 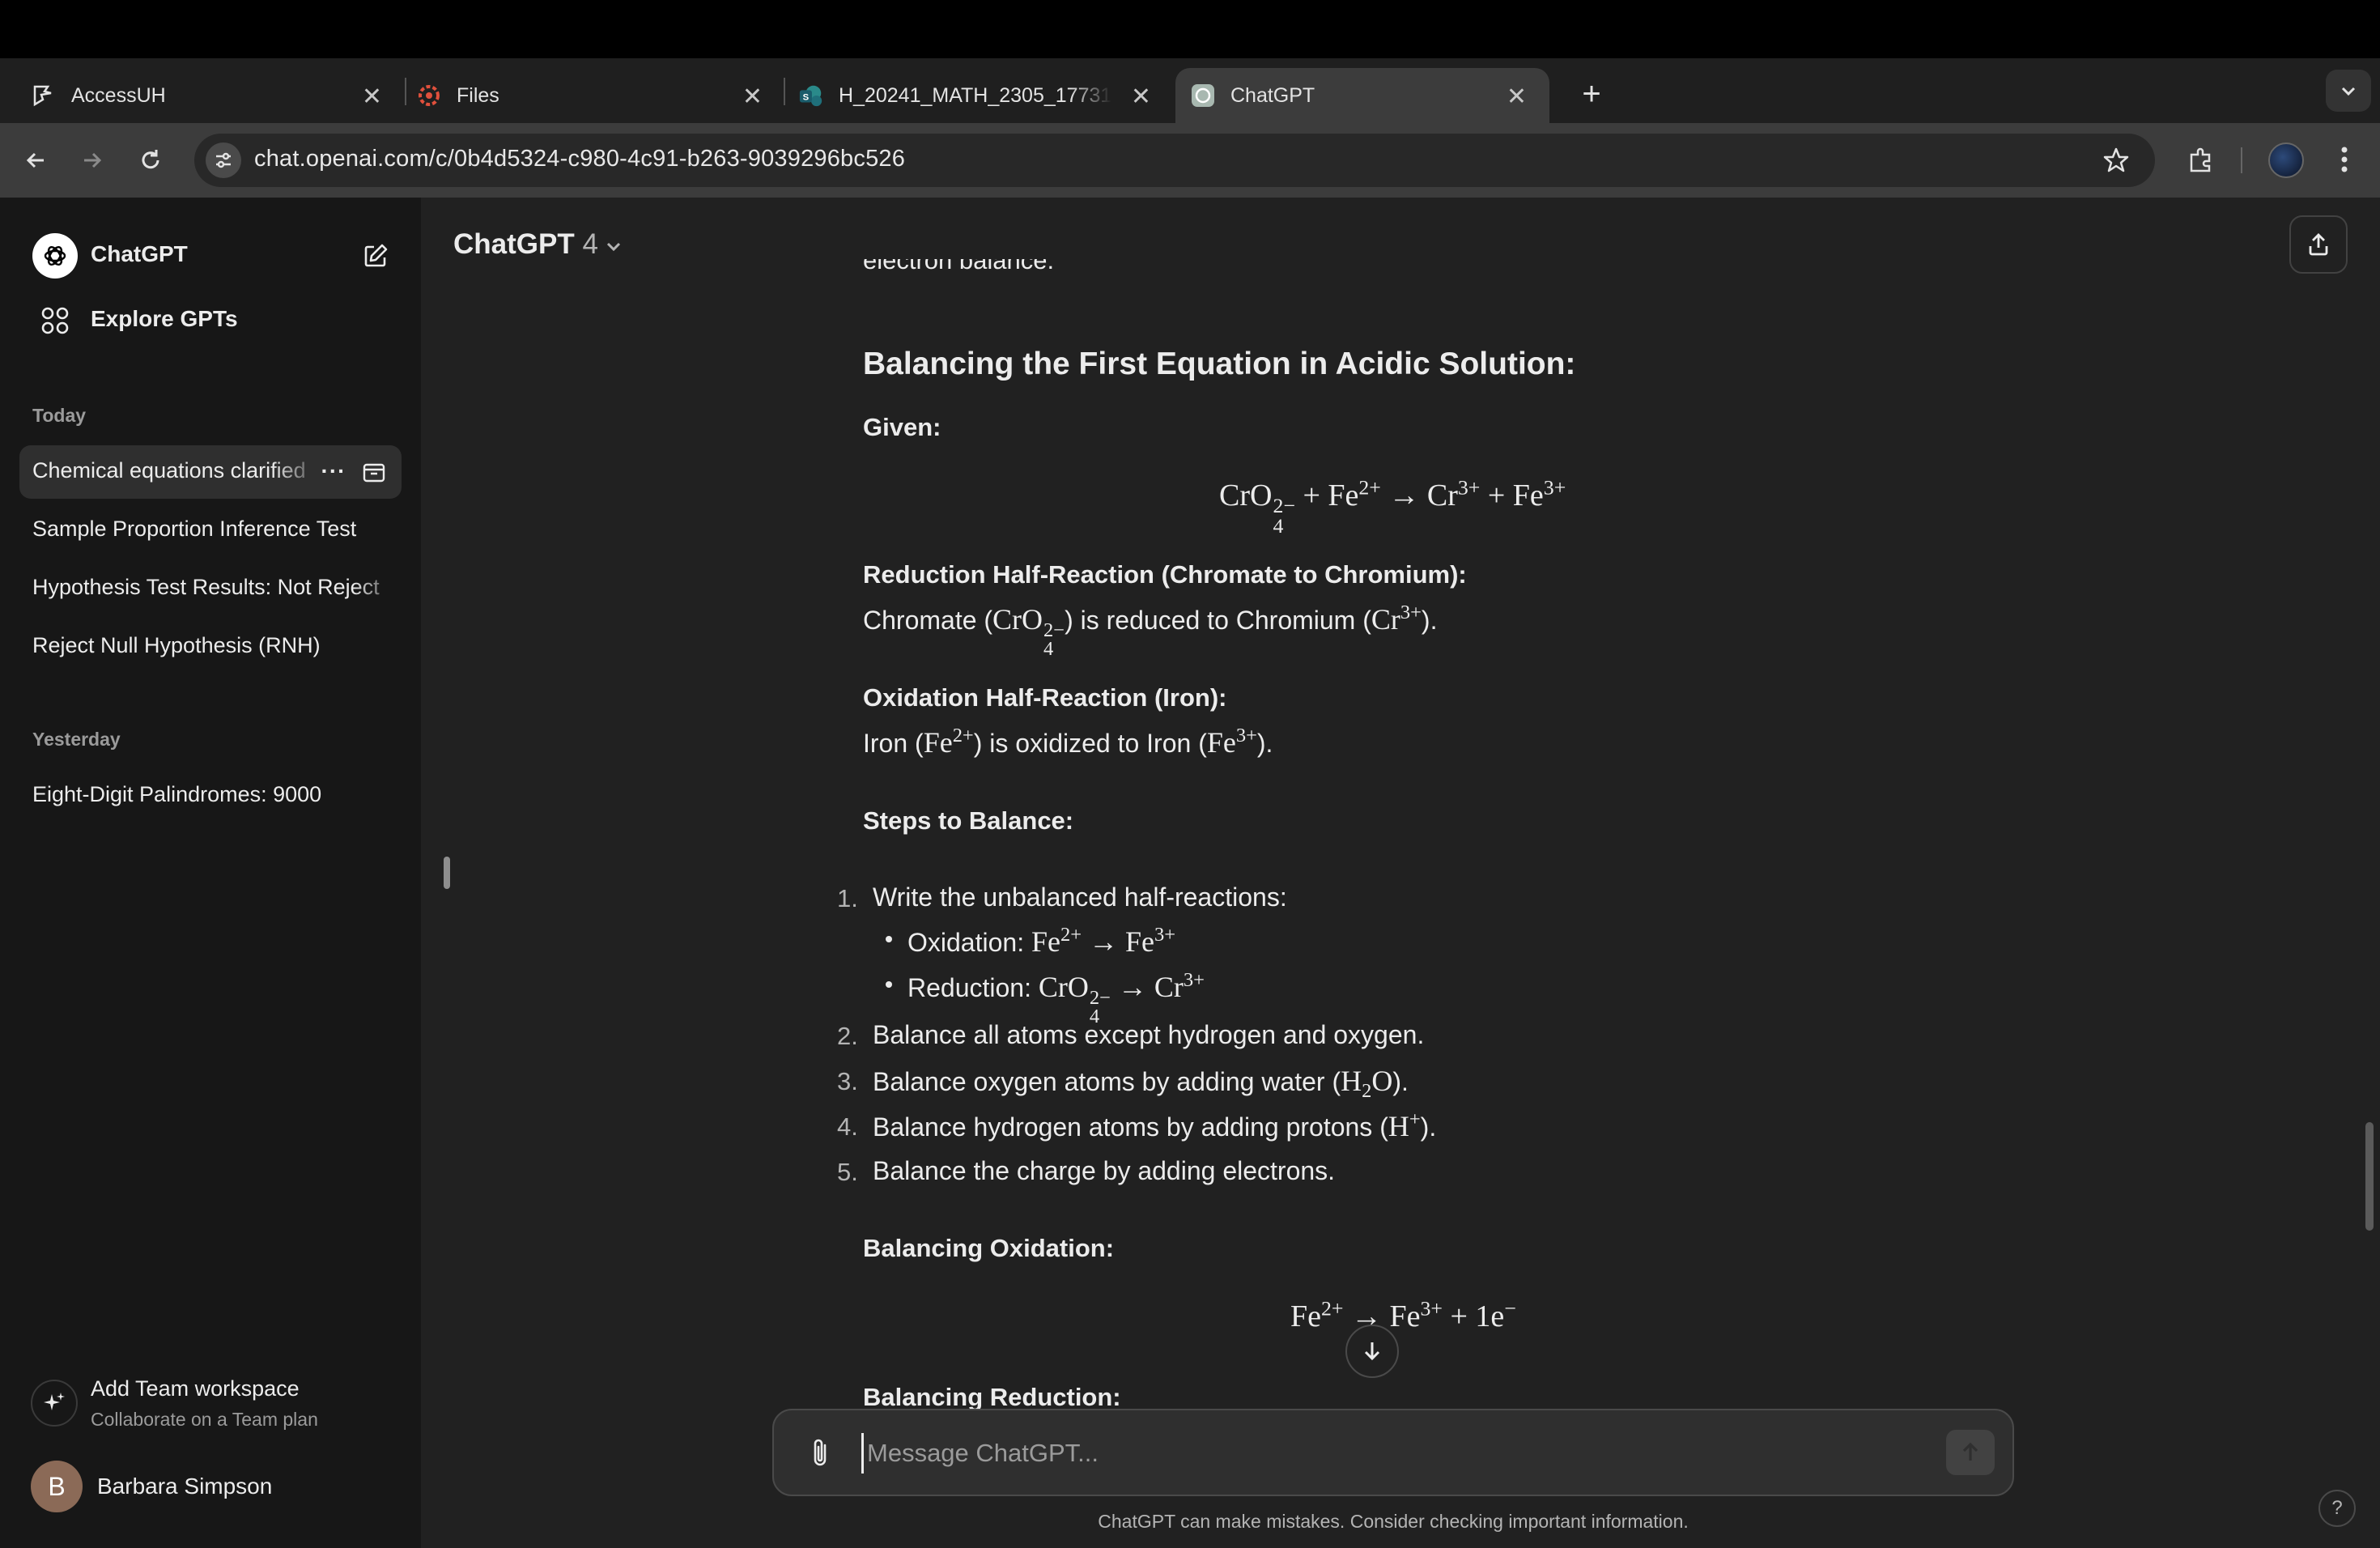 What do you see at coordinates (992, 1397) in the screenshot?
I see `balancing-reduction-label: Balancing Reduction:` at bounding box center [992, 1397].